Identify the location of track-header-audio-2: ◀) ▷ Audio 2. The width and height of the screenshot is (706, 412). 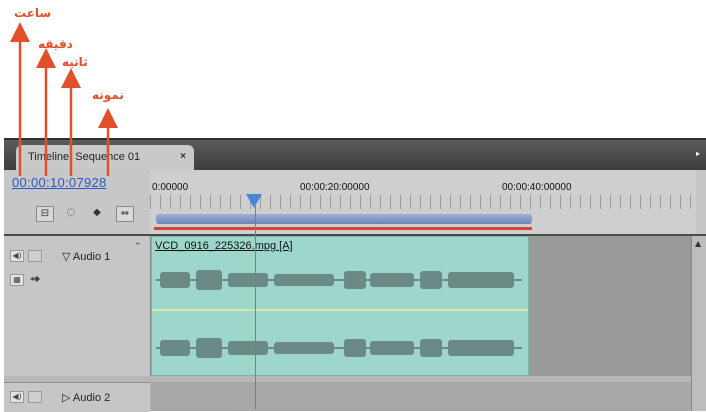
(77, 397).